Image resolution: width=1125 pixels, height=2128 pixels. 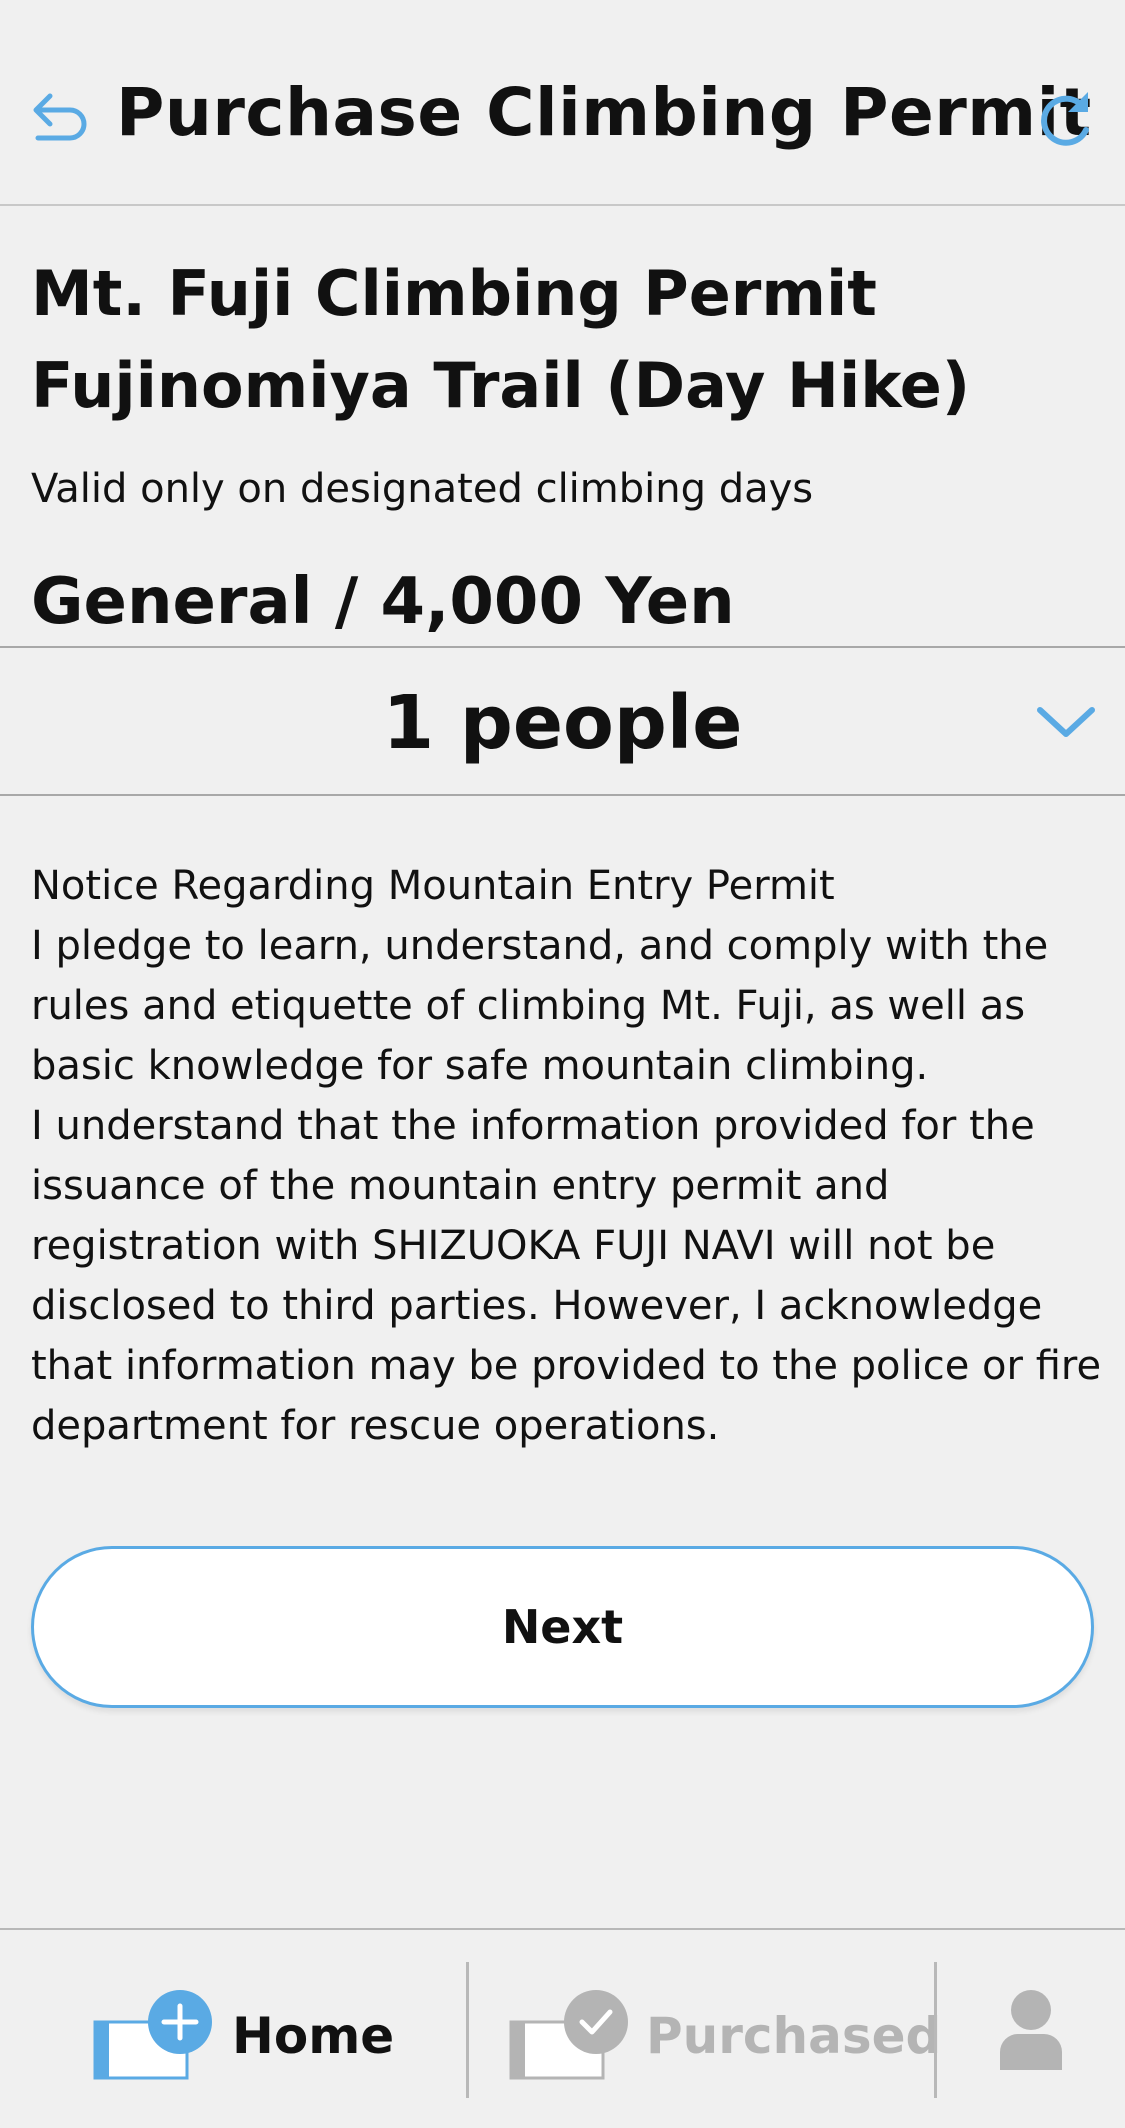 What do you see at coordinates (313, 2036) in the screenshot?
I see `tab-home-label: Home` at bounding box center [313, 2036].